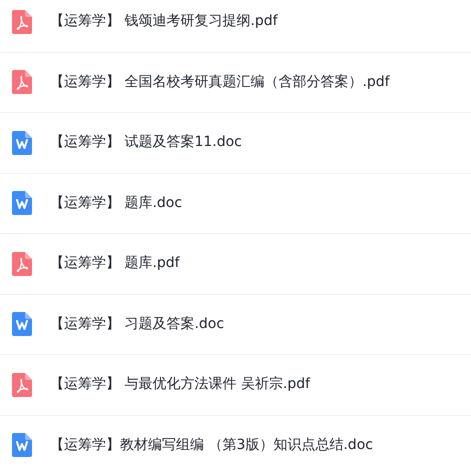 Image resolution: width=471 pixels, height=471 pixels. I want to click on file-name: 【运筹学】 钱颂迪考研复习提纲.pdf, so click(164, 21).